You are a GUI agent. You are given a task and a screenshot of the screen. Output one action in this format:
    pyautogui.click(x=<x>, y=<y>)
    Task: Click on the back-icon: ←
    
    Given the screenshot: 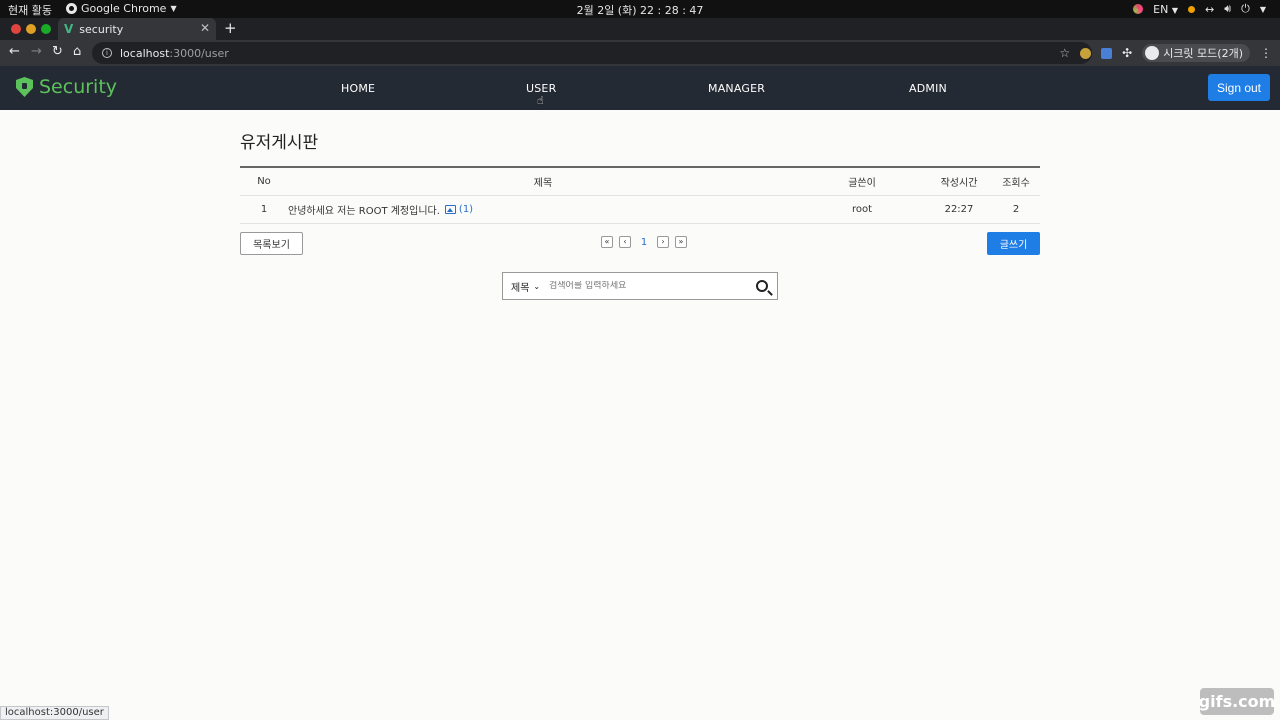 What is the action you would take?
    pyautogui.click(x=14, y=51)
    